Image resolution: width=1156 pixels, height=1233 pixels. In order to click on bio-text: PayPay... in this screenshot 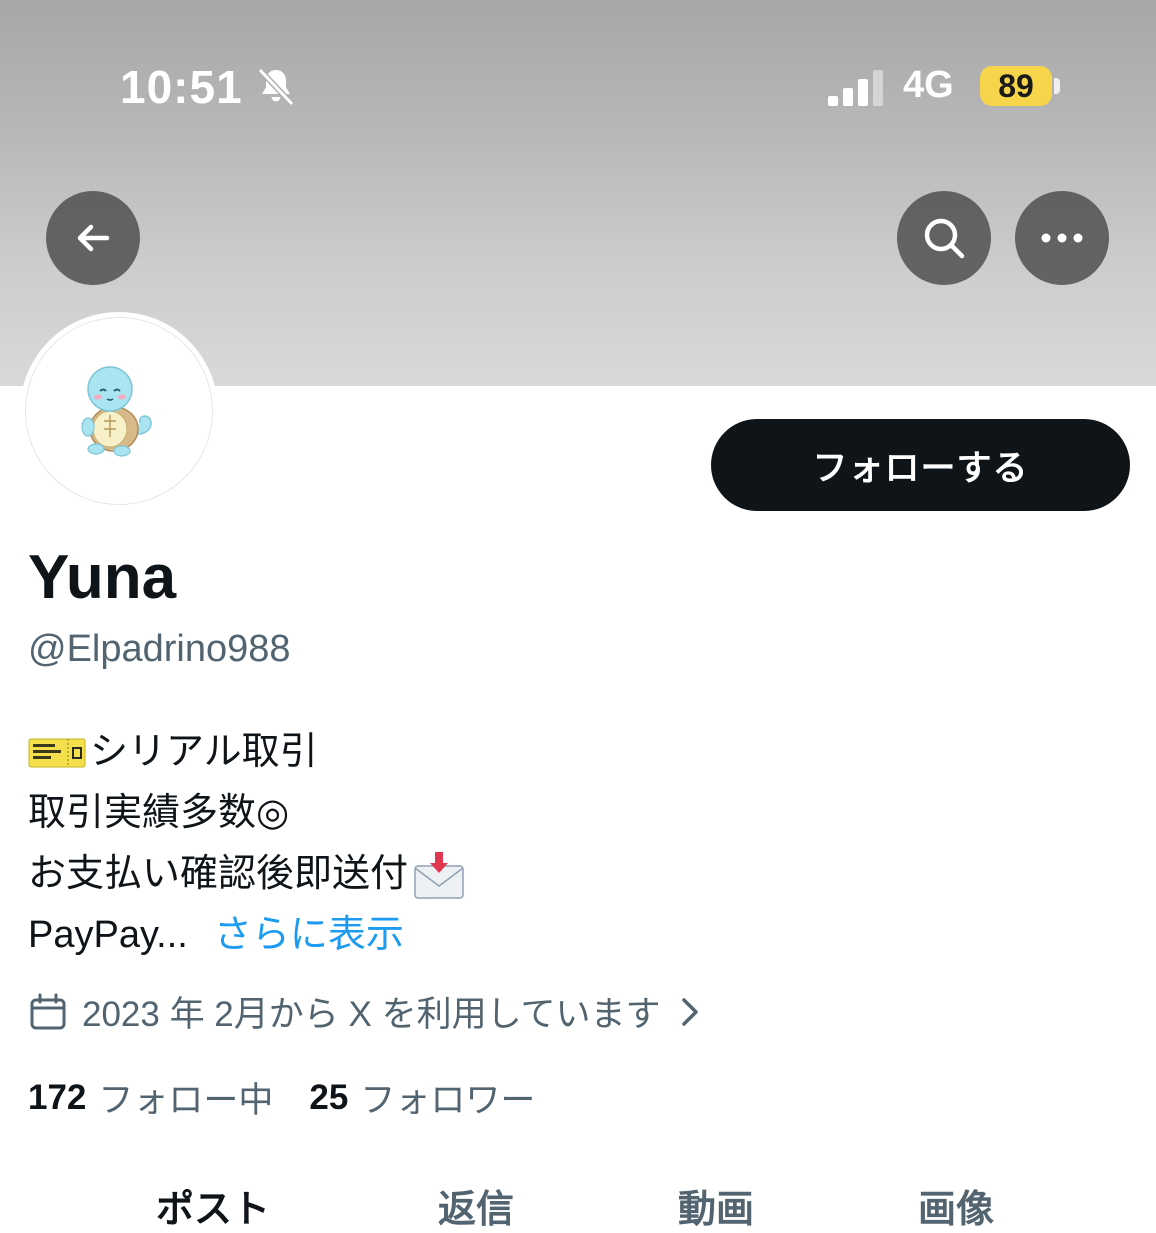, I will do `click(108, 935)`.